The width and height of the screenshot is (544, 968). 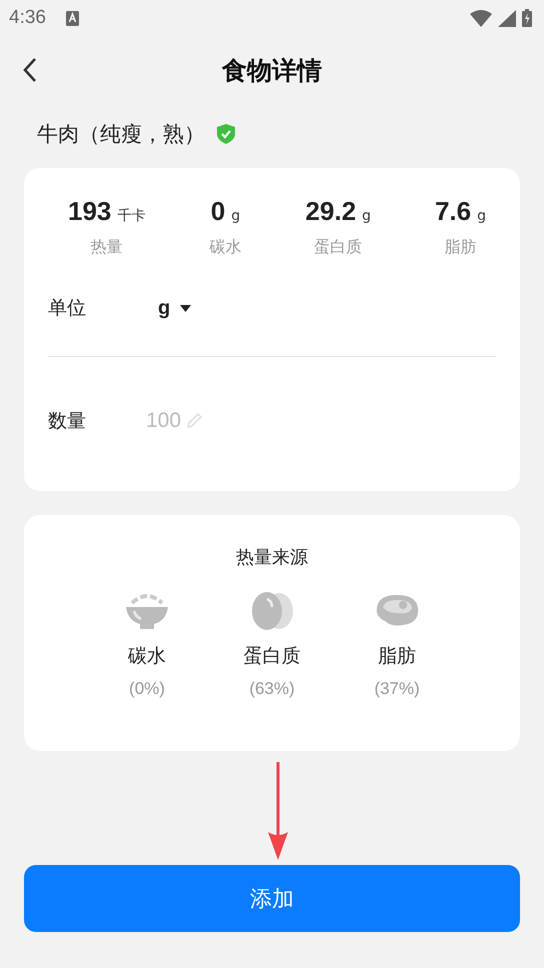 I want to click on page-title: 食物详情, so click(x=272, y=70).